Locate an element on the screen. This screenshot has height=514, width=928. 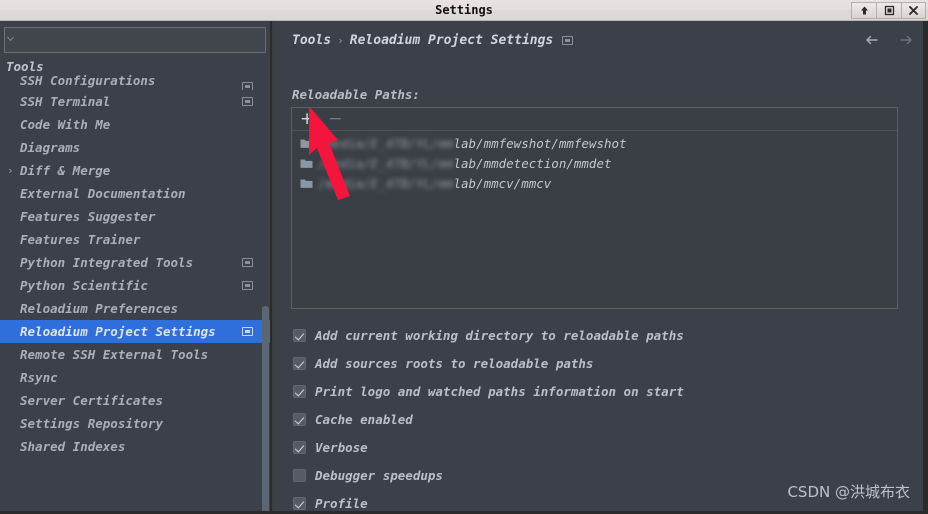
sidebar-item-settings-repository: Settings Repository is located at coordinates (135, 423).